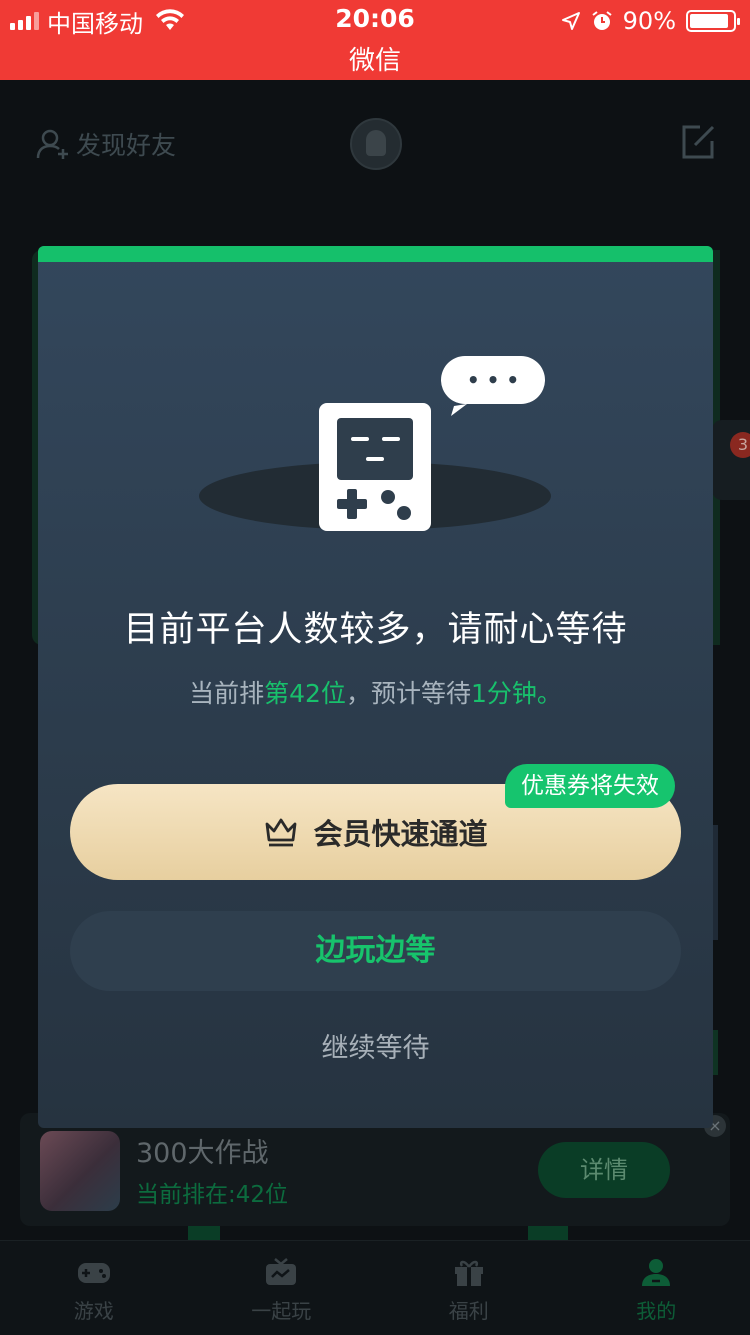 The image size is (750, 1335). What do you see at coordinates (226, 693) in the screenshot?
I see `queue-info-text: 当前排` at bounding box center [226, 693].